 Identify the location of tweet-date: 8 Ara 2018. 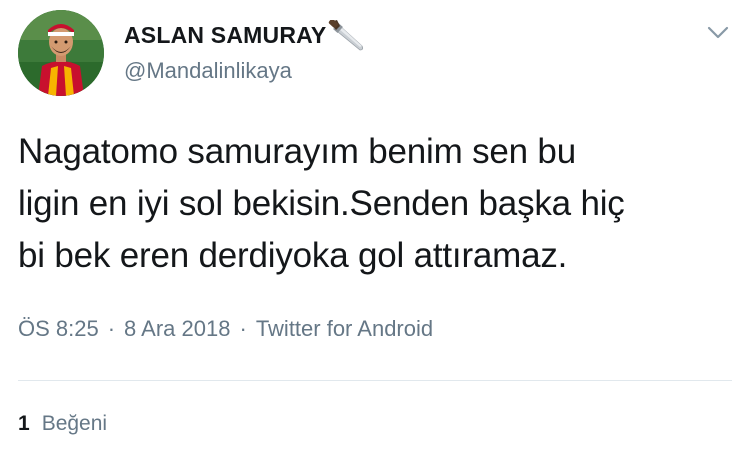
(177, 329).